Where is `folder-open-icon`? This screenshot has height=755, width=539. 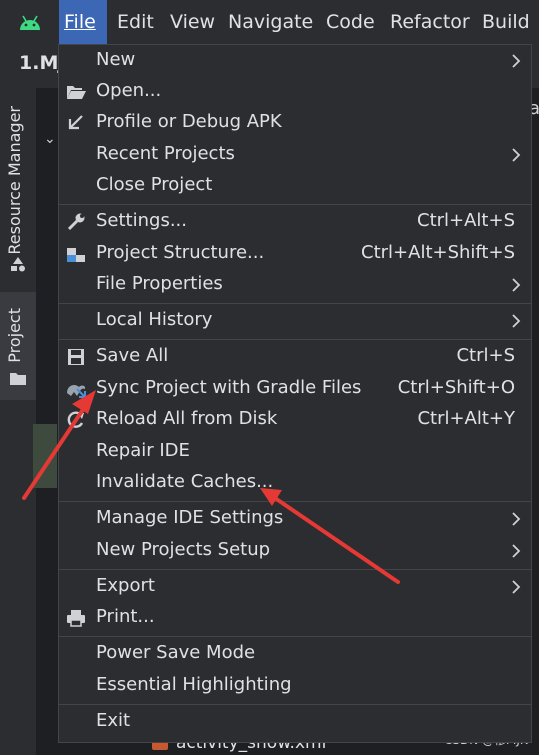
folder-open-icon is located at coordinates (76, 92).